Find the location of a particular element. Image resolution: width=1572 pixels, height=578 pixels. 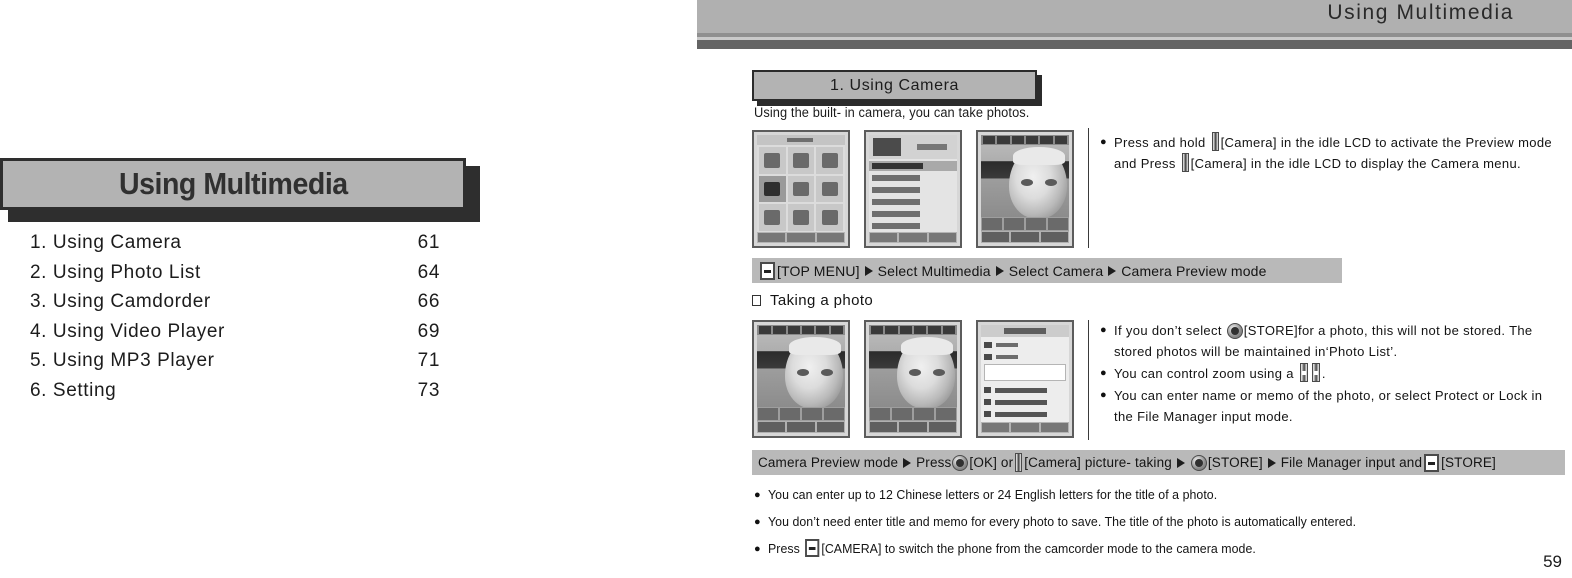

side-key-icon is located at coordinates (1185, 162).